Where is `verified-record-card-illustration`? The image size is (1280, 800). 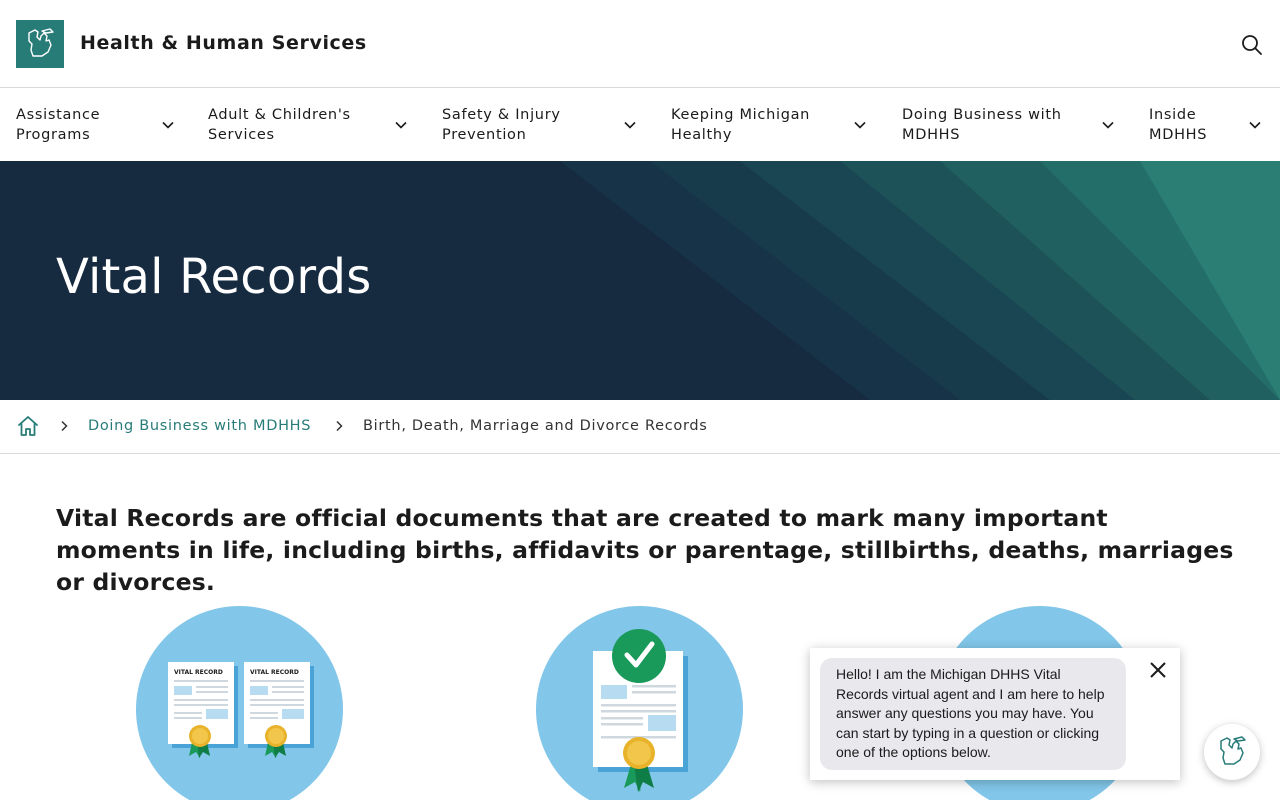
verified-record-card-illustration is located at coordinates (639, 703).